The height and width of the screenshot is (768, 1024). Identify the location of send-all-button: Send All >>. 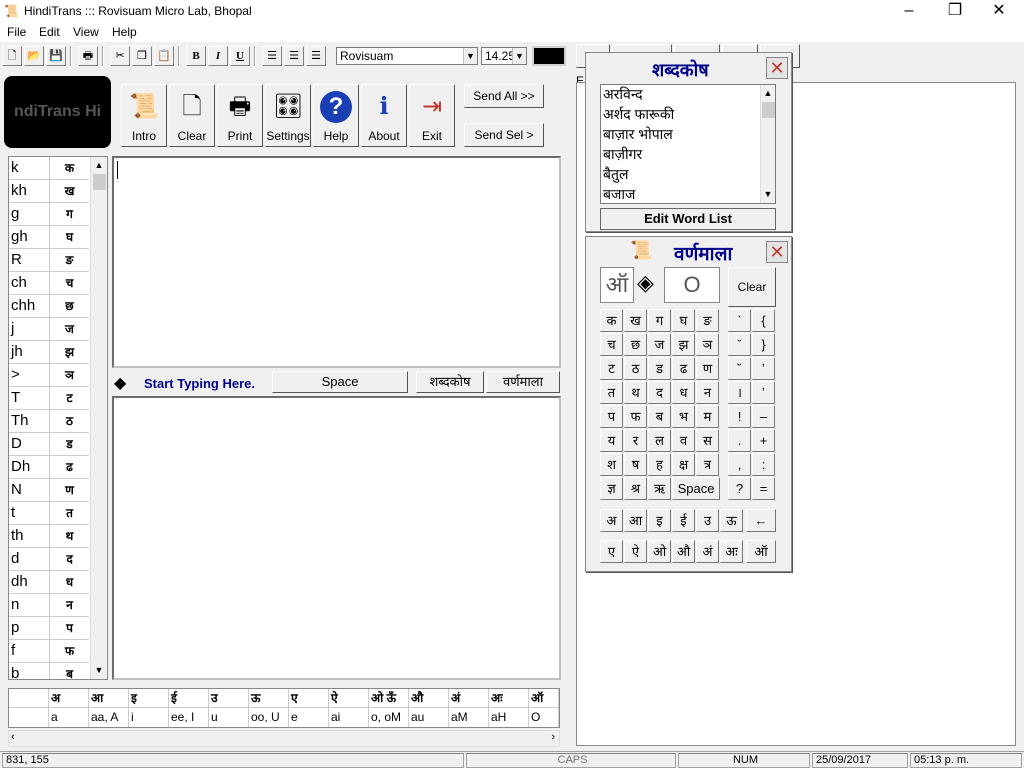
(504, 96).